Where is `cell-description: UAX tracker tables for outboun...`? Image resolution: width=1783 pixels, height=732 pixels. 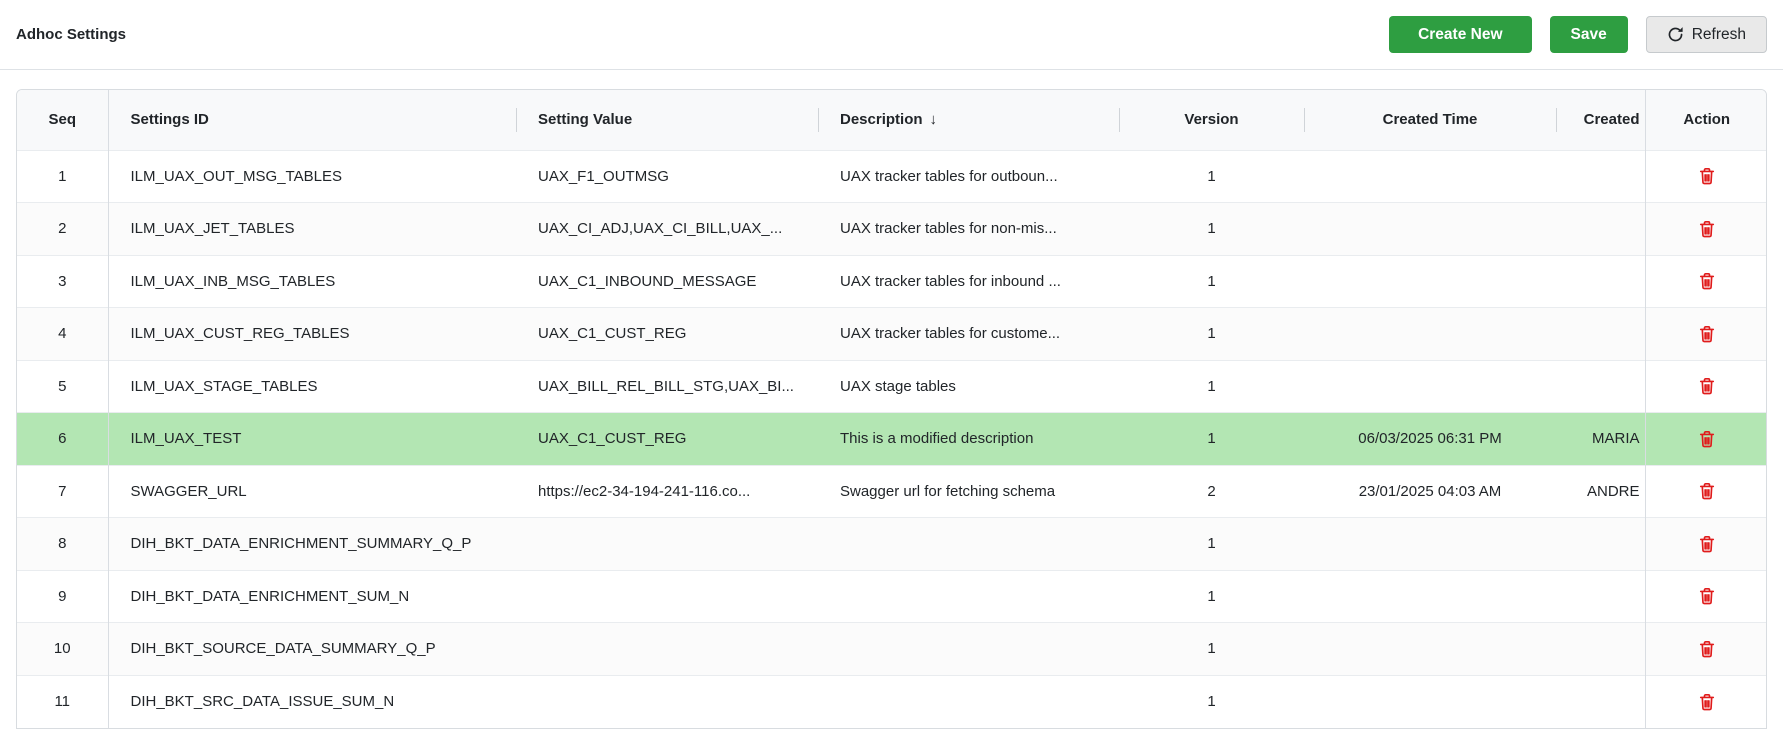 cell-description: UAX tracker tables for outboun... is located at coordinates (968, 176).